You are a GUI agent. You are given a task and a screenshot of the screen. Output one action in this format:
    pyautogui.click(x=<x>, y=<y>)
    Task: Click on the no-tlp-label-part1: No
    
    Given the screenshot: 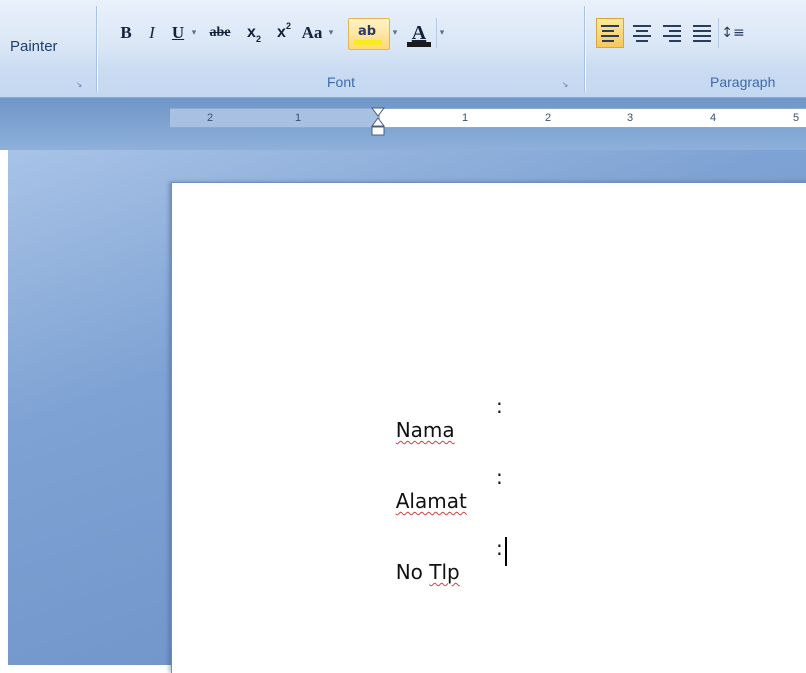 What is the action you would take?
    pyautogui.click(x=409, y=572)
    